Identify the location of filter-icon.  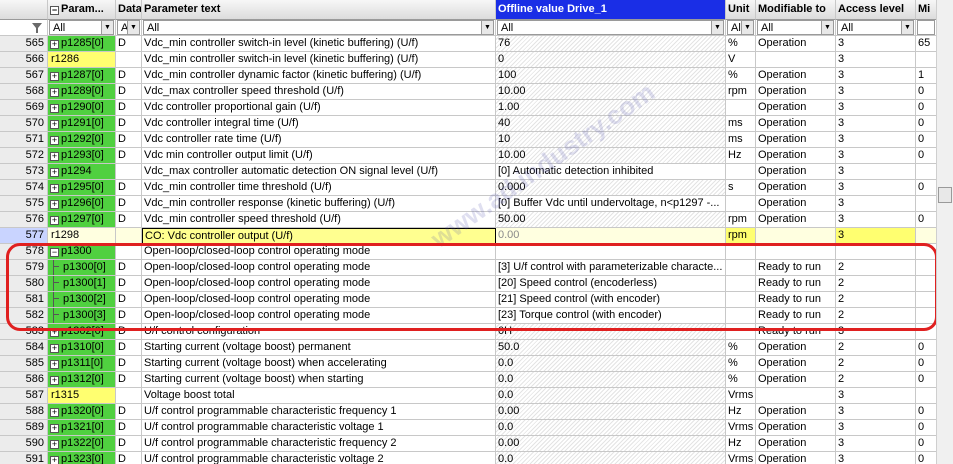
(37, 28).